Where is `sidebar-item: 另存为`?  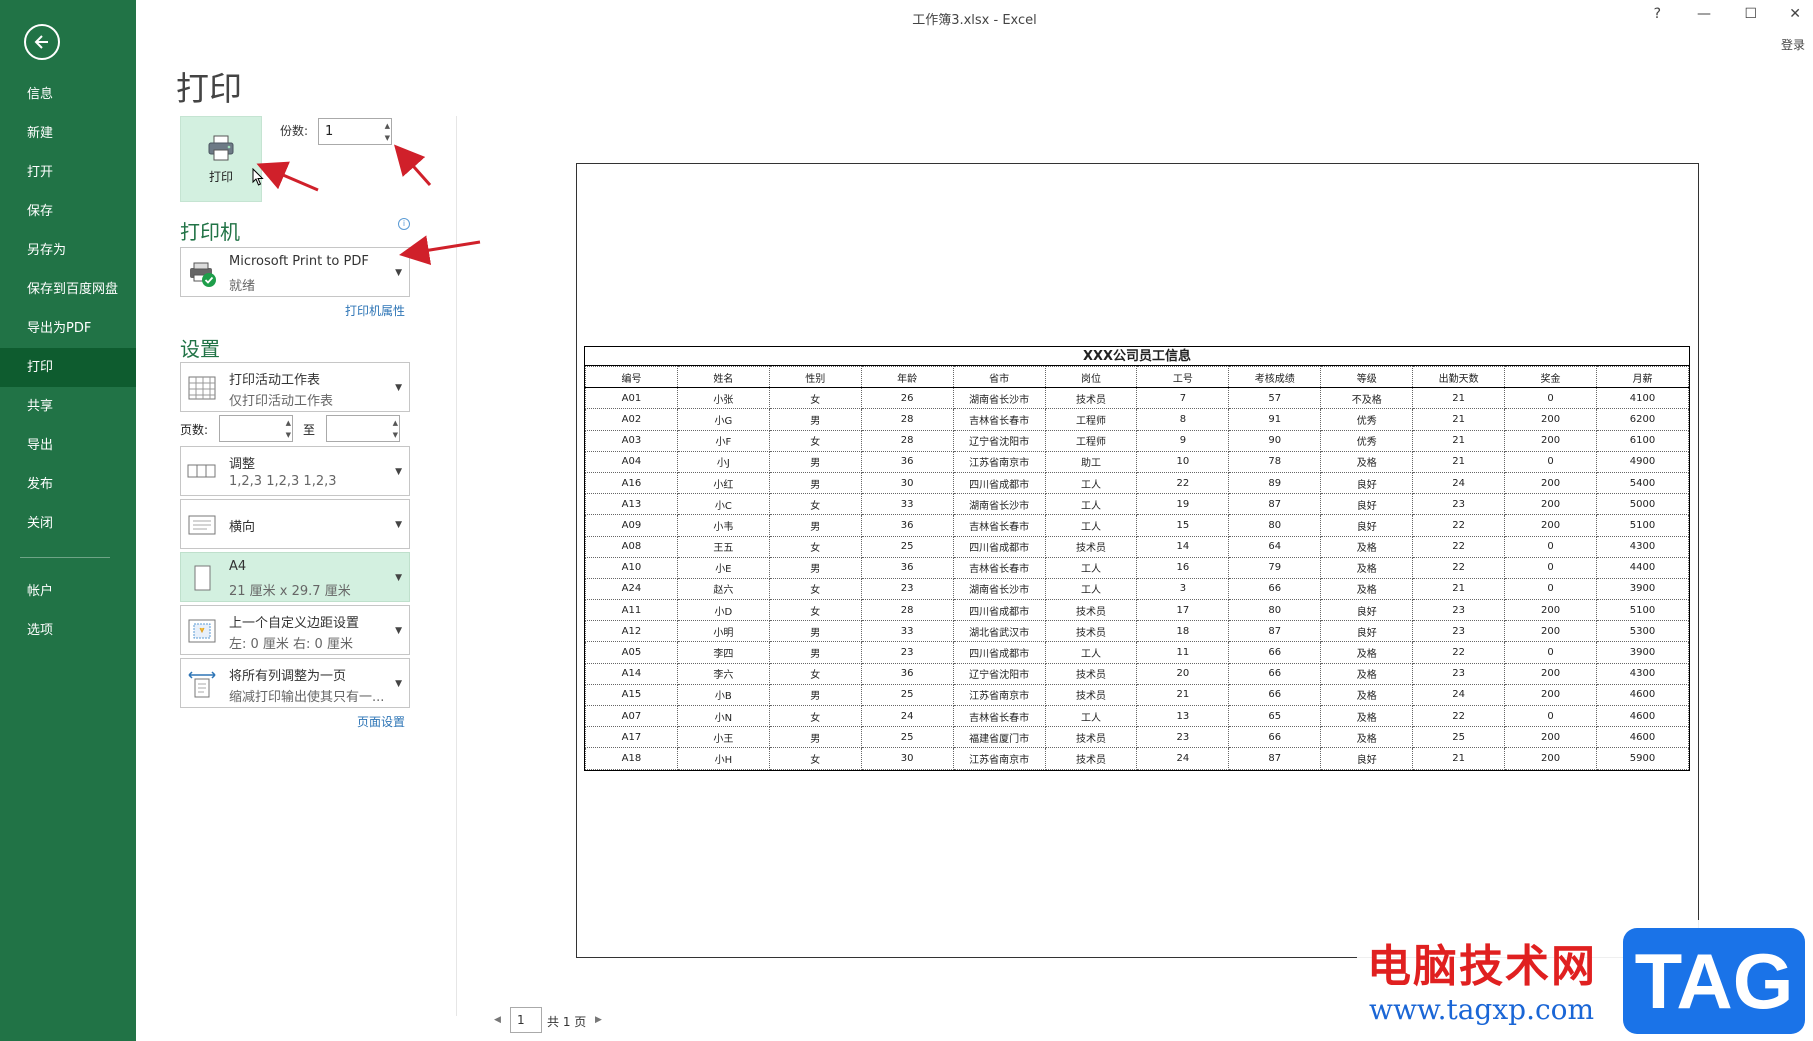 sidebar-item: 另存为 is located at coordinates (68, 250).